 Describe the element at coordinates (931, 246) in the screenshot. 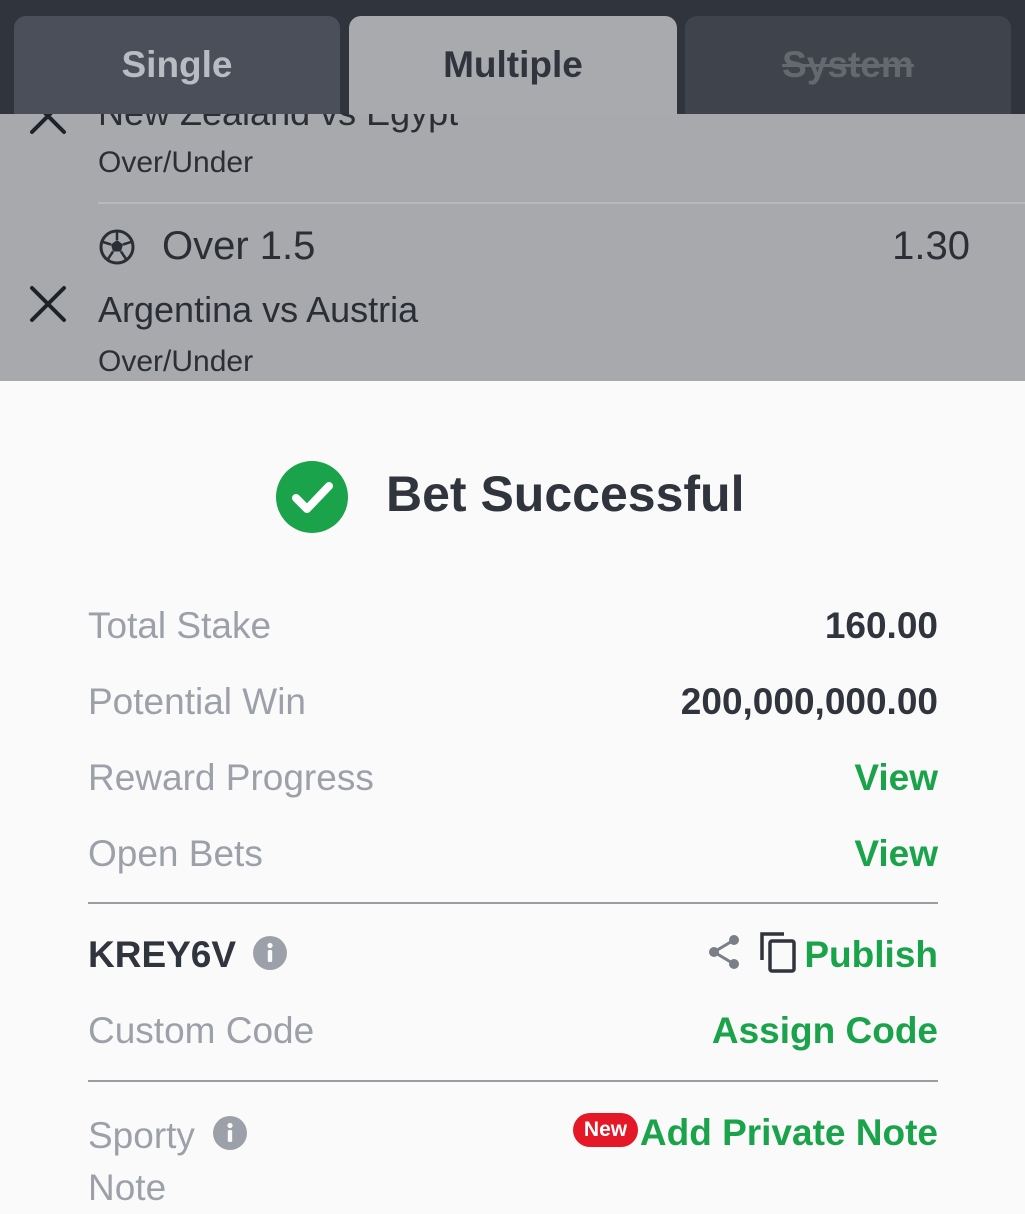

I see `selection-odds: 1.30` at that location.